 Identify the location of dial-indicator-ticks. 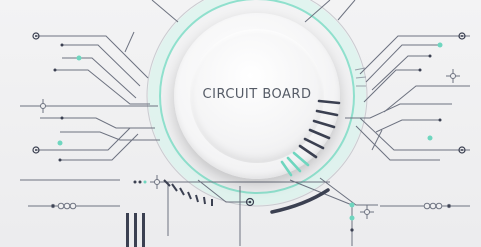
(310, 138).